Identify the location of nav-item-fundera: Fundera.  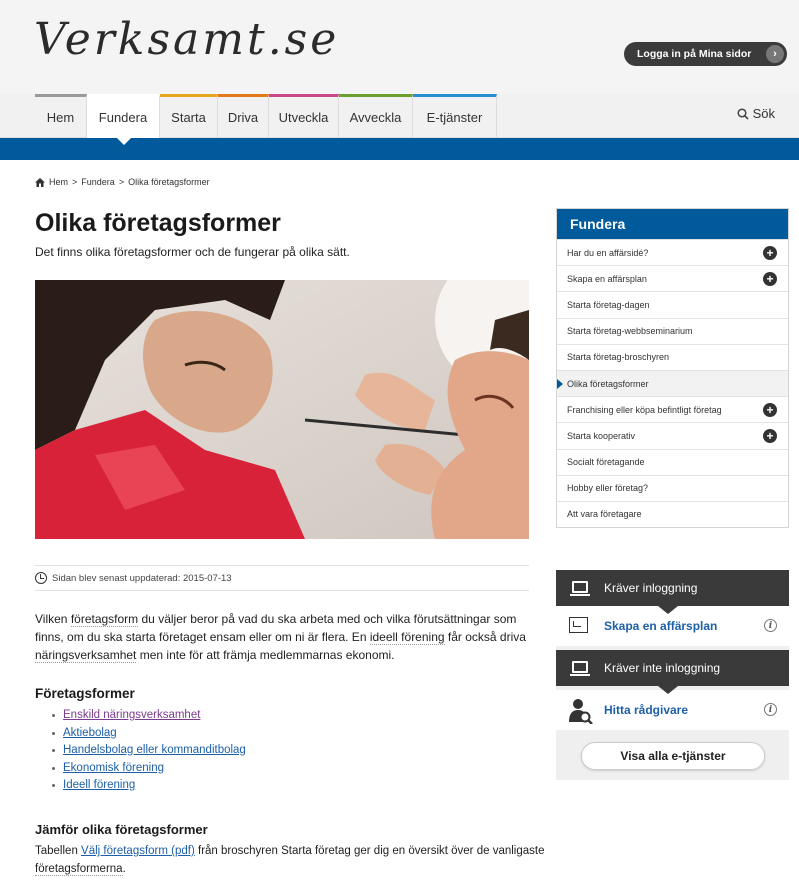
(123, 116).